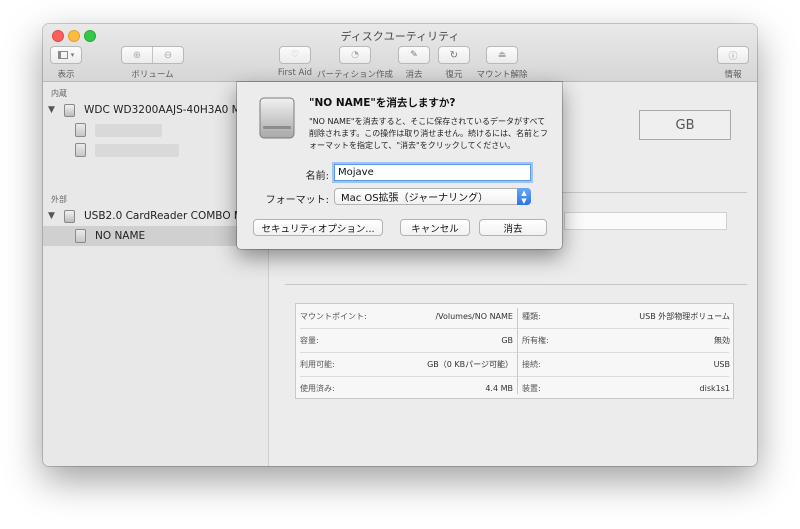  I want to click on info-cell: 所有権: 無効, so click(626, 340).